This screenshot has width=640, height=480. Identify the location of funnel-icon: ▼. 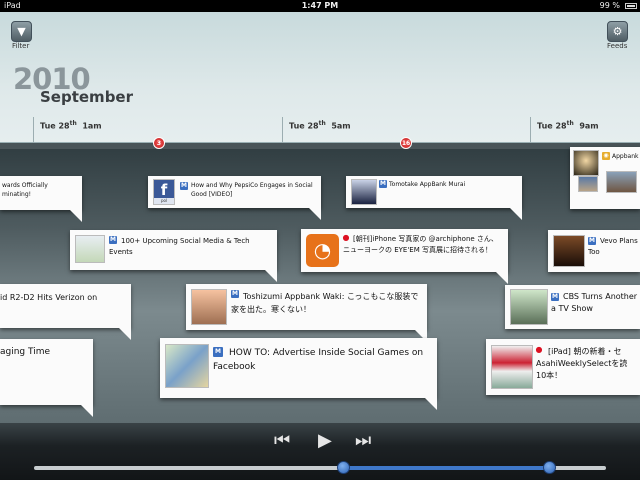
(21, 31).